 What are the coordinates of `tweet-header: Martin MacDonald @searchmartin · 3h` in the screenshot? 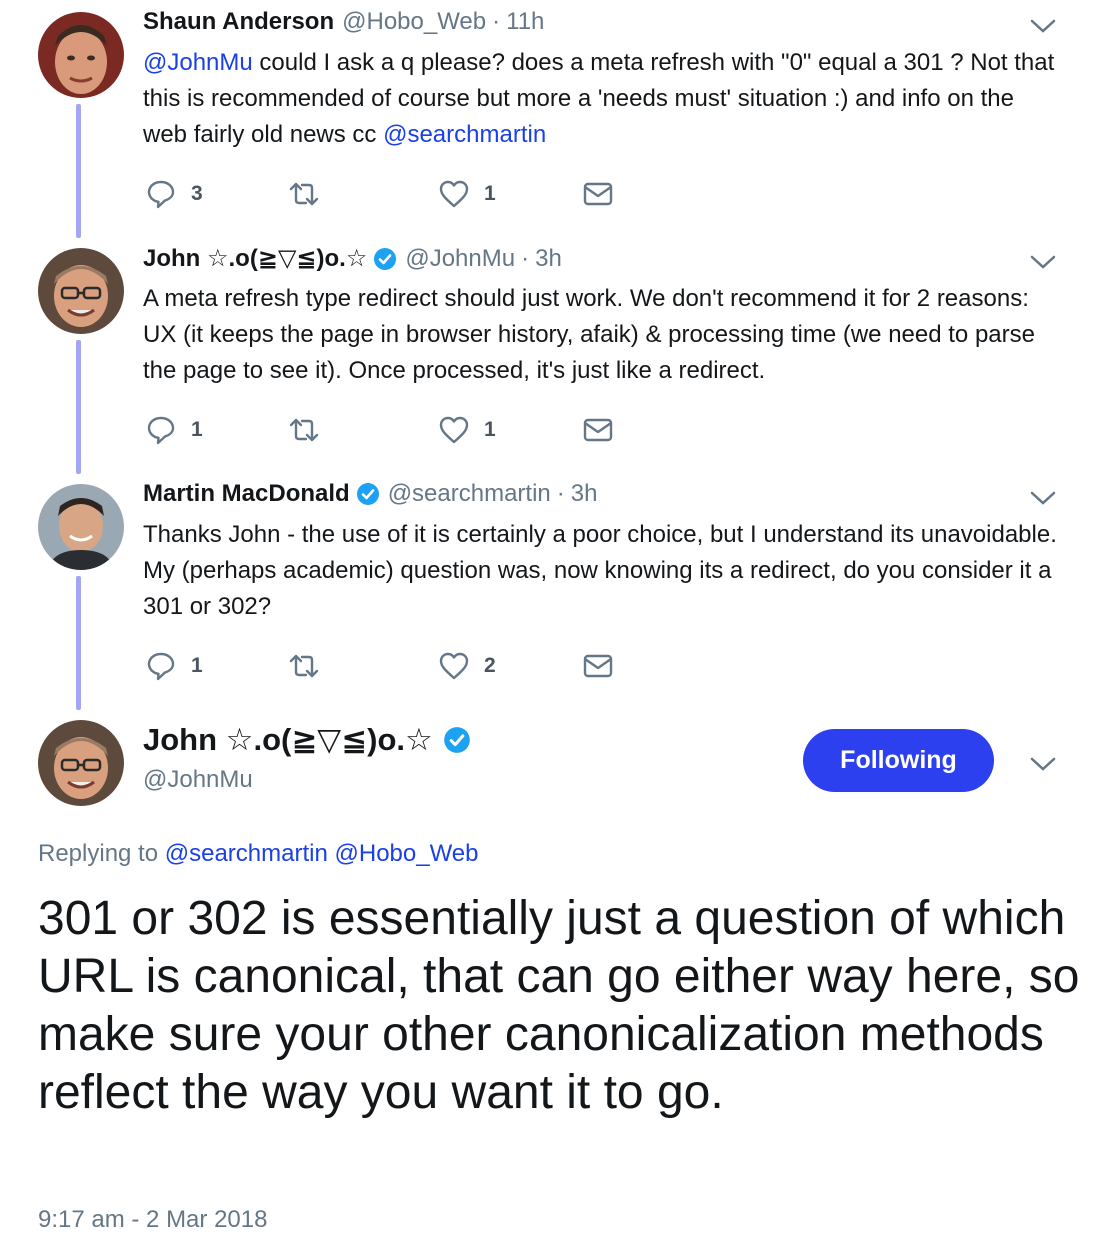 It's located at (370, 494).